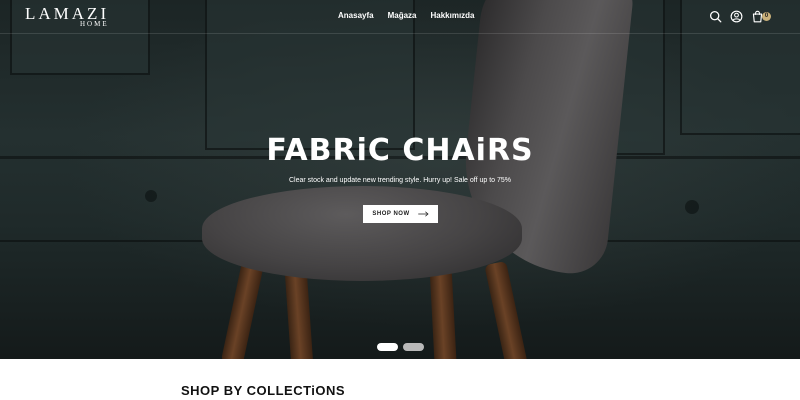 The image size is (800, 400). Describe the element at coordinates (736, 16) in the screenshot. I see `user-icon` at that location.